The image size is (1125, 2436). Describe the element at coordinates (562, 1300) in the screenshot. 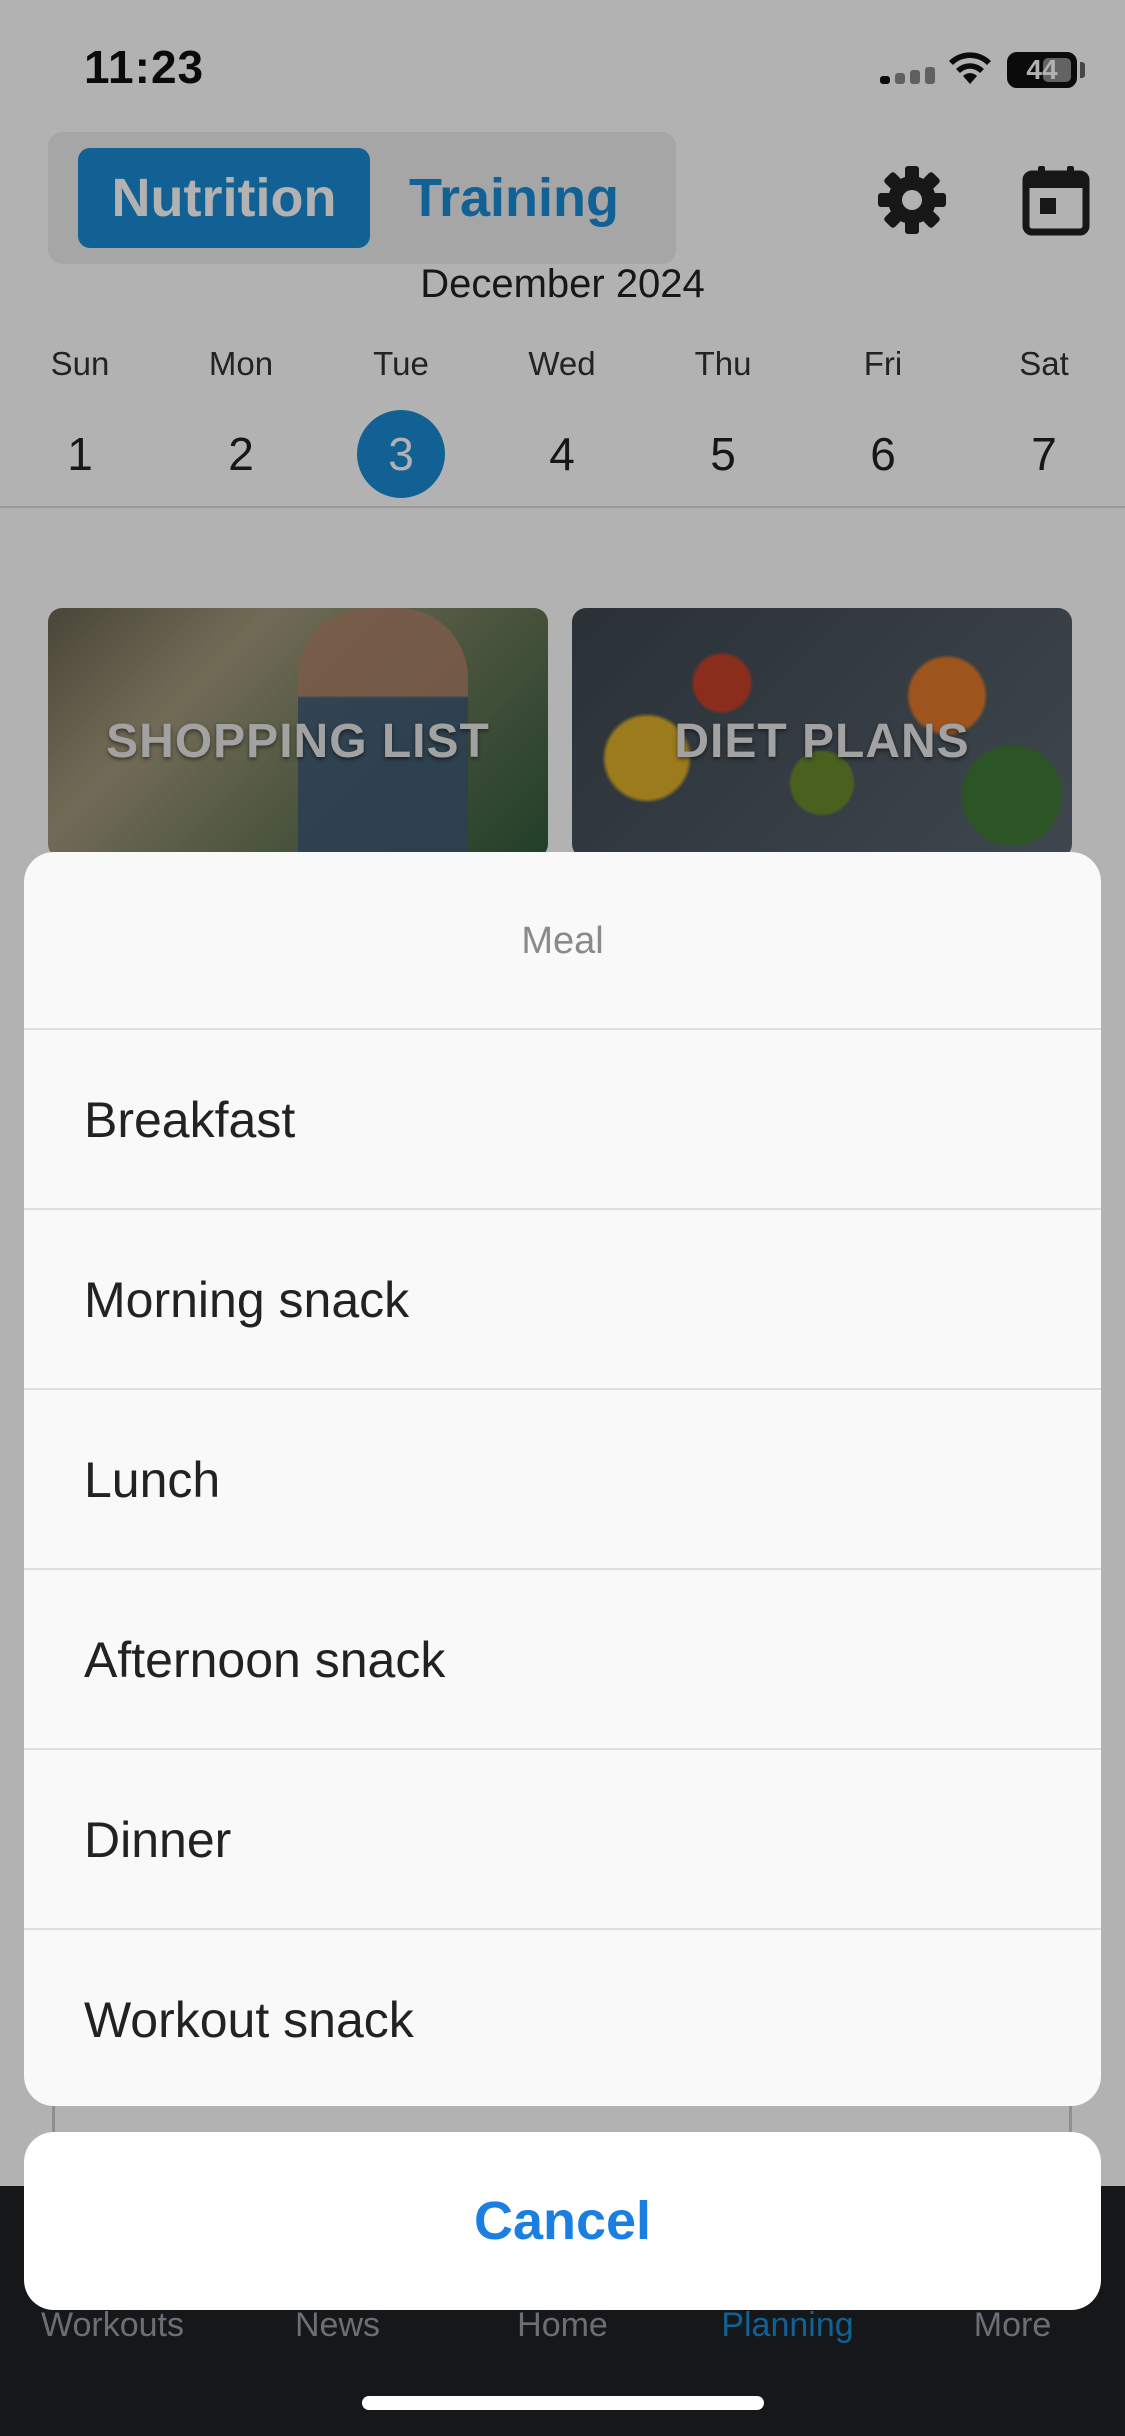

I see `option-morning-snack: Morning snack` at that location.